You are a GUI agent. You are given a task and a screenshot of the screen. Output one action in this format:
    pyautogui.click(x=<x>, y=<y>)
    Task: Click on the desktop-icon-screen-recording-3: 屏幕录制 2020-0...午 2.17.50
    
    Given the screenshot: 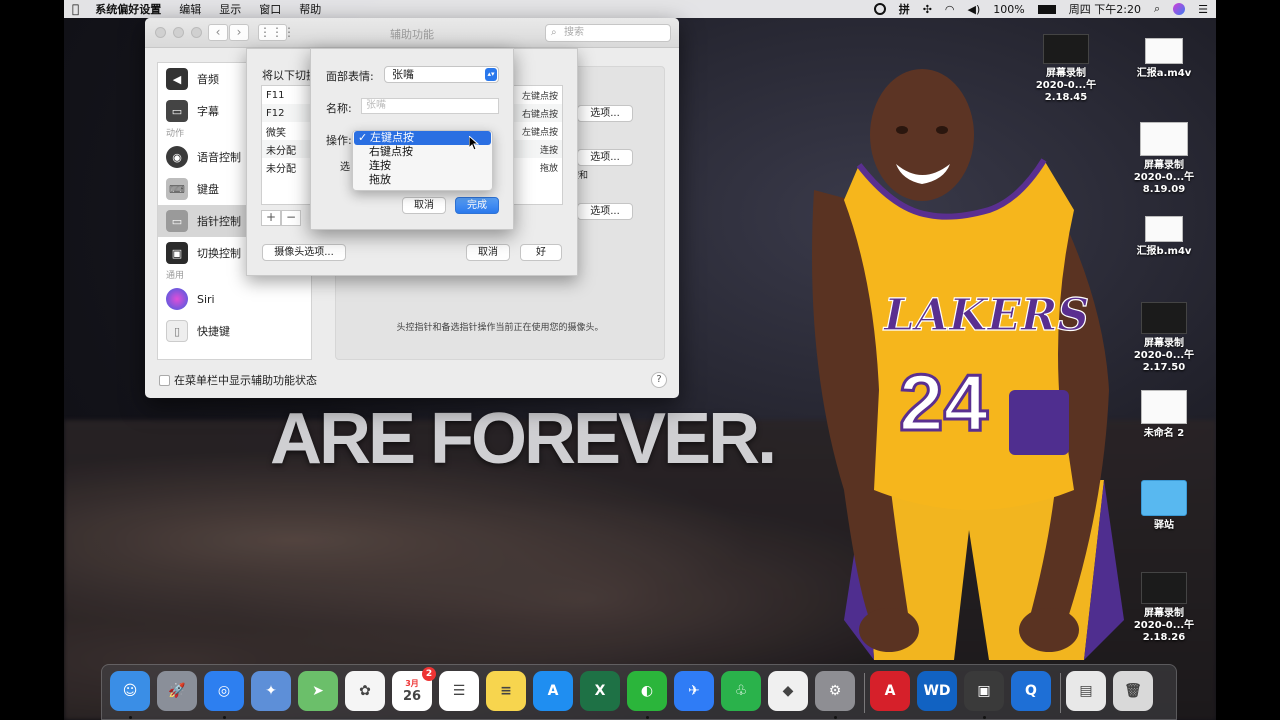 What is the action you would take?
    pyautogui.click(x=1164, y=338)
    